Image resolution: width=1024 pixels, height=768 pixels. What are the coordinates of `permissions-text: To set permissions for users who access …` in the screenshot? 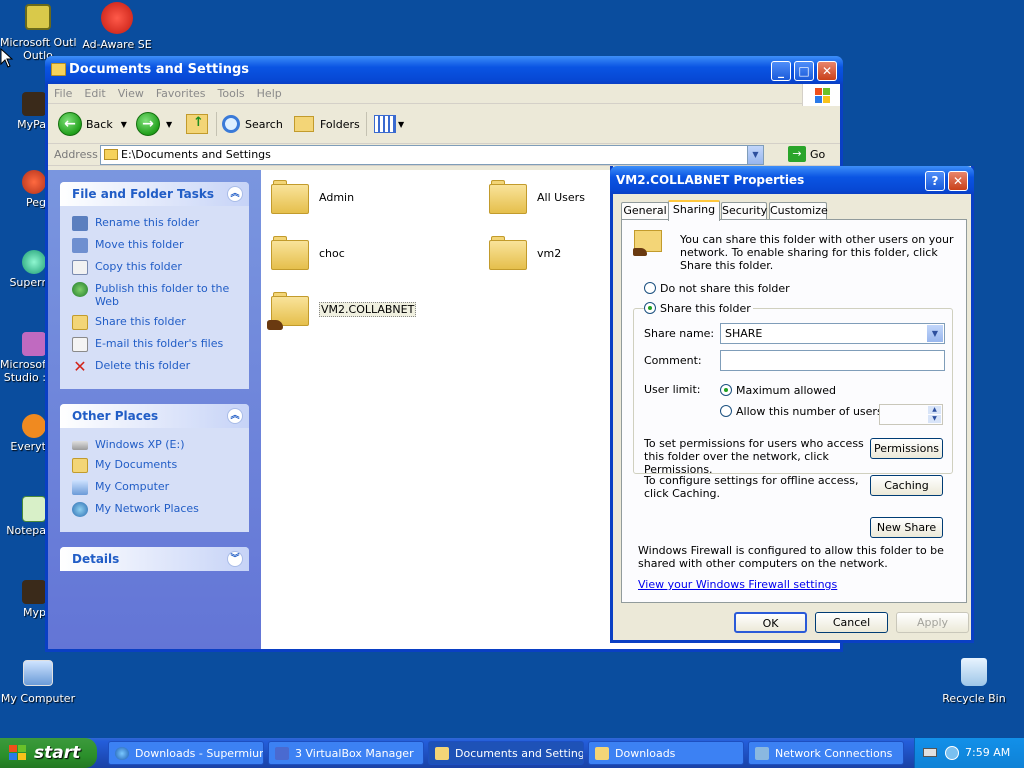 It's located at (754, 456).